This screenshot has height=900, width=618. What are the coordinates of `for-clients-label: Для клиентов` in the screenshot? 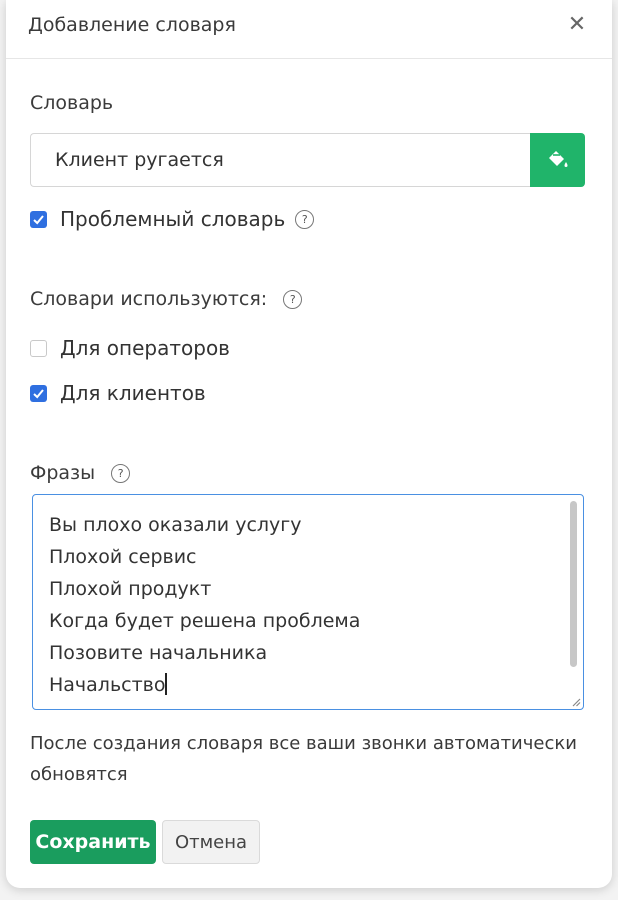 It's located at (133, 393).